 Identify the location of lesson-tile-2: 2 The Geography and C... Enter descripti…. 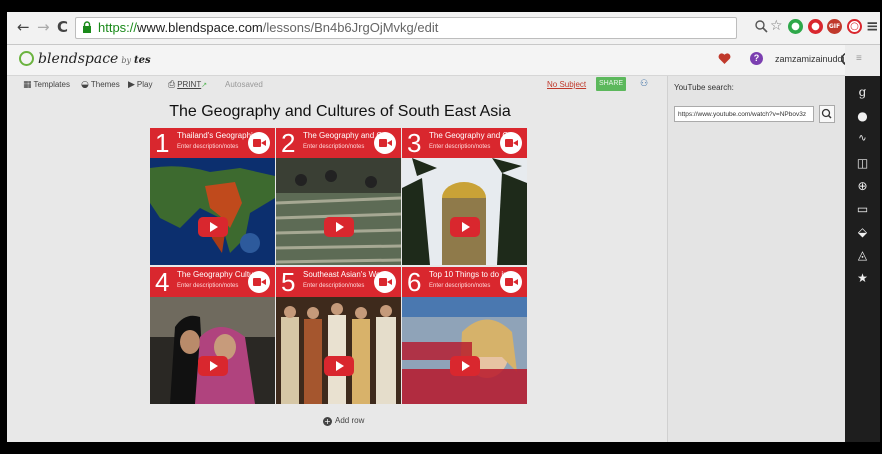
(338, 196).